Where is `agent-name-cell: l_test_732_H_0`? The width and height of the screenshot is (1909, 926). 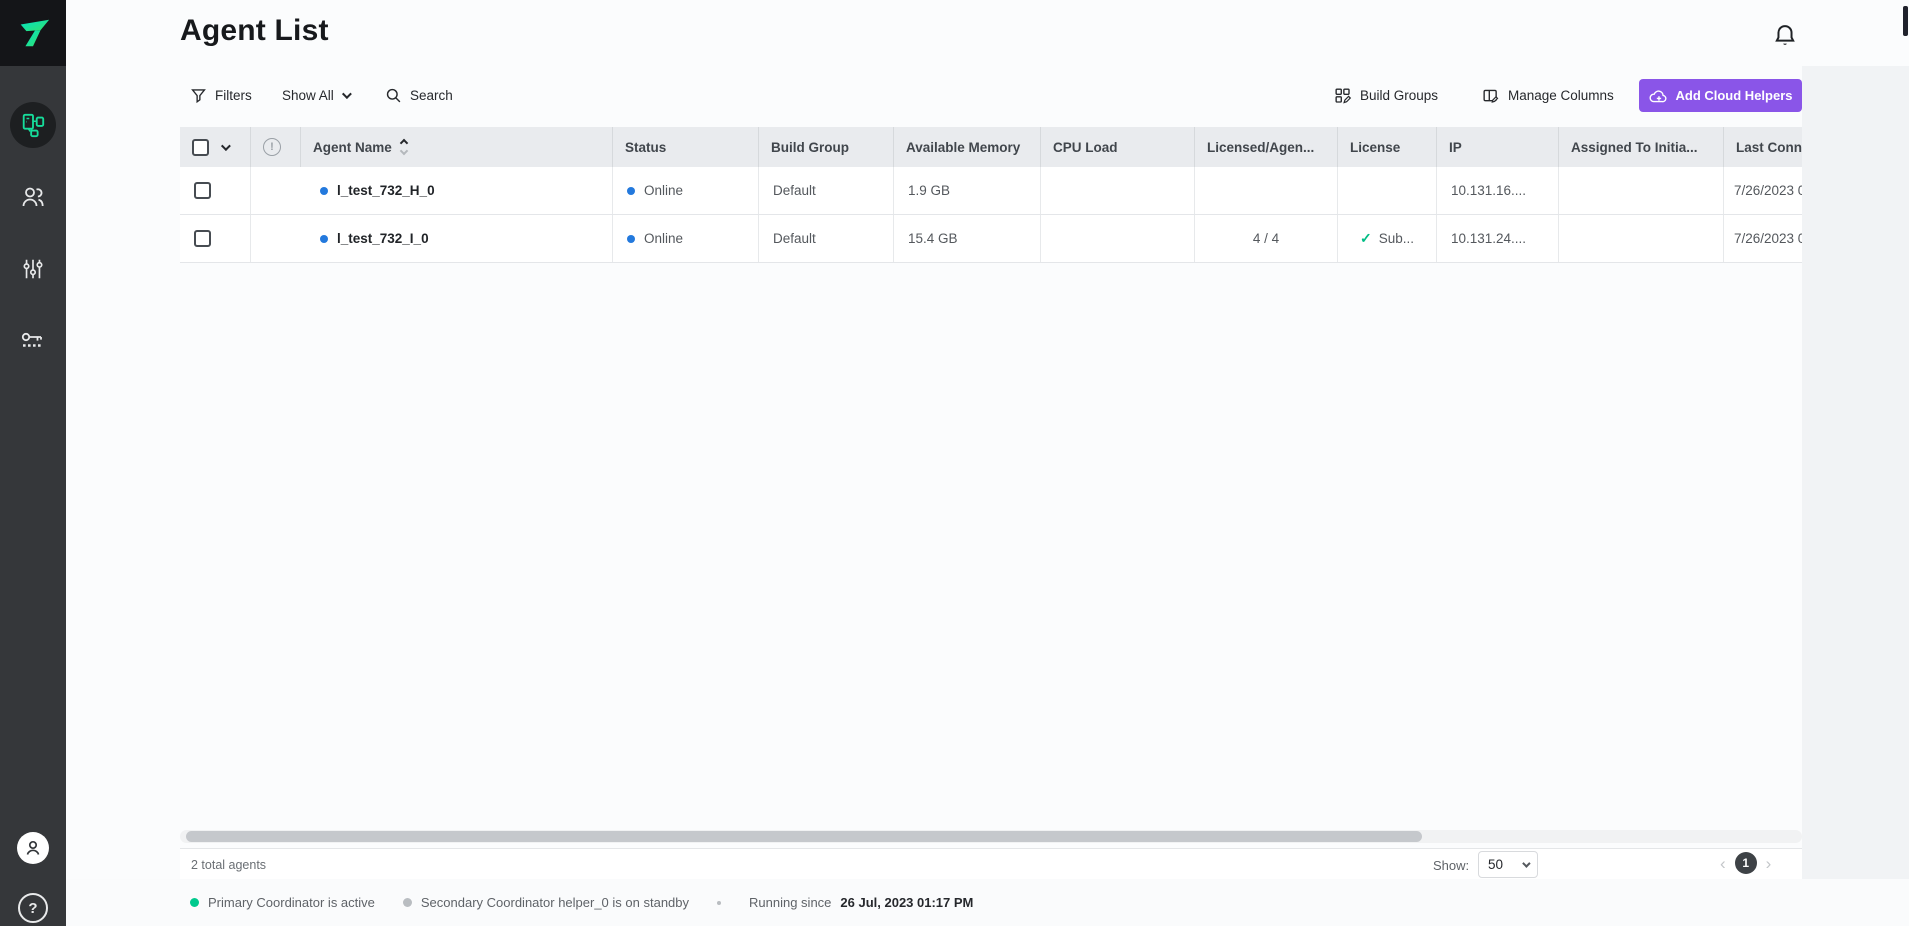 agent-name-cell: l_test_732_H_0 is located at coordinates (456, 190).